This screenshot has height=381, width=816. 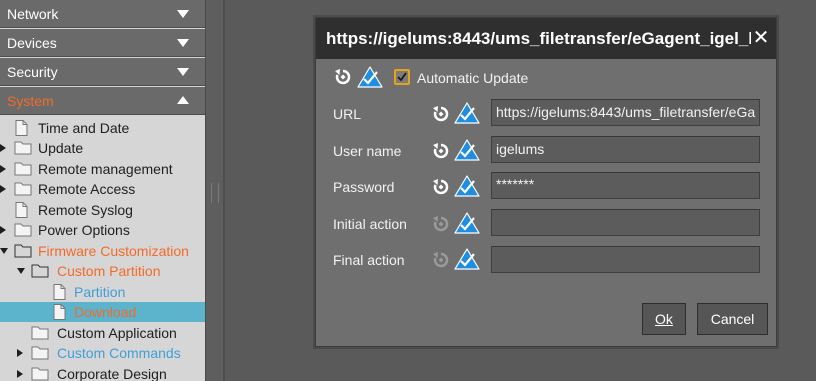 I want to click on close-icon: ✕, so click(x=761, y=38).